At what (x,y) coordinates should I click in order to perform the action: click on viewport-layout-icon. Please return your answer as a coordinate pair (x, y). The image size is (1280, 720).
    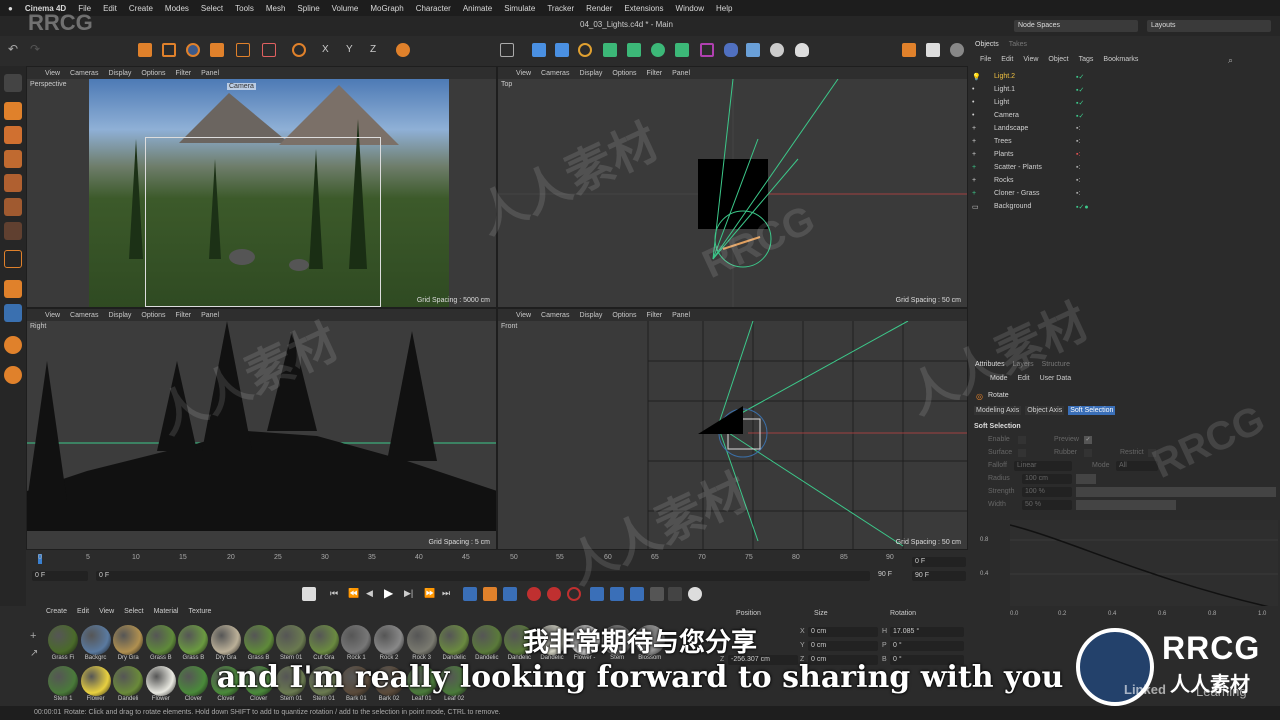
    Looking at the image, I should click on (507, 50).